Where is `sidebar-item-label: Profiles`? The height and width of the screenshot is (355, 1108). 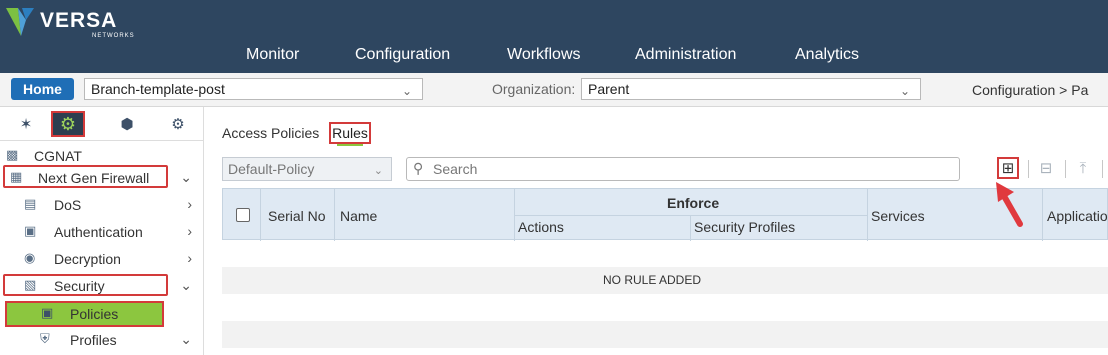
sidebar-item-label: Profiles is located at coordinates (93, 340).